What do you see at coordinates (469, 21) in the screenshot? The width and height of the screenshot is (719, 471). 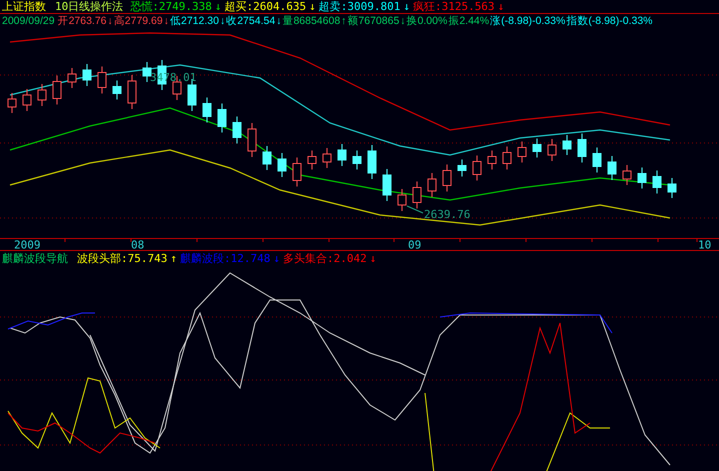 I see `quote-value: 振2.44%` at bounding box center [469, 21].